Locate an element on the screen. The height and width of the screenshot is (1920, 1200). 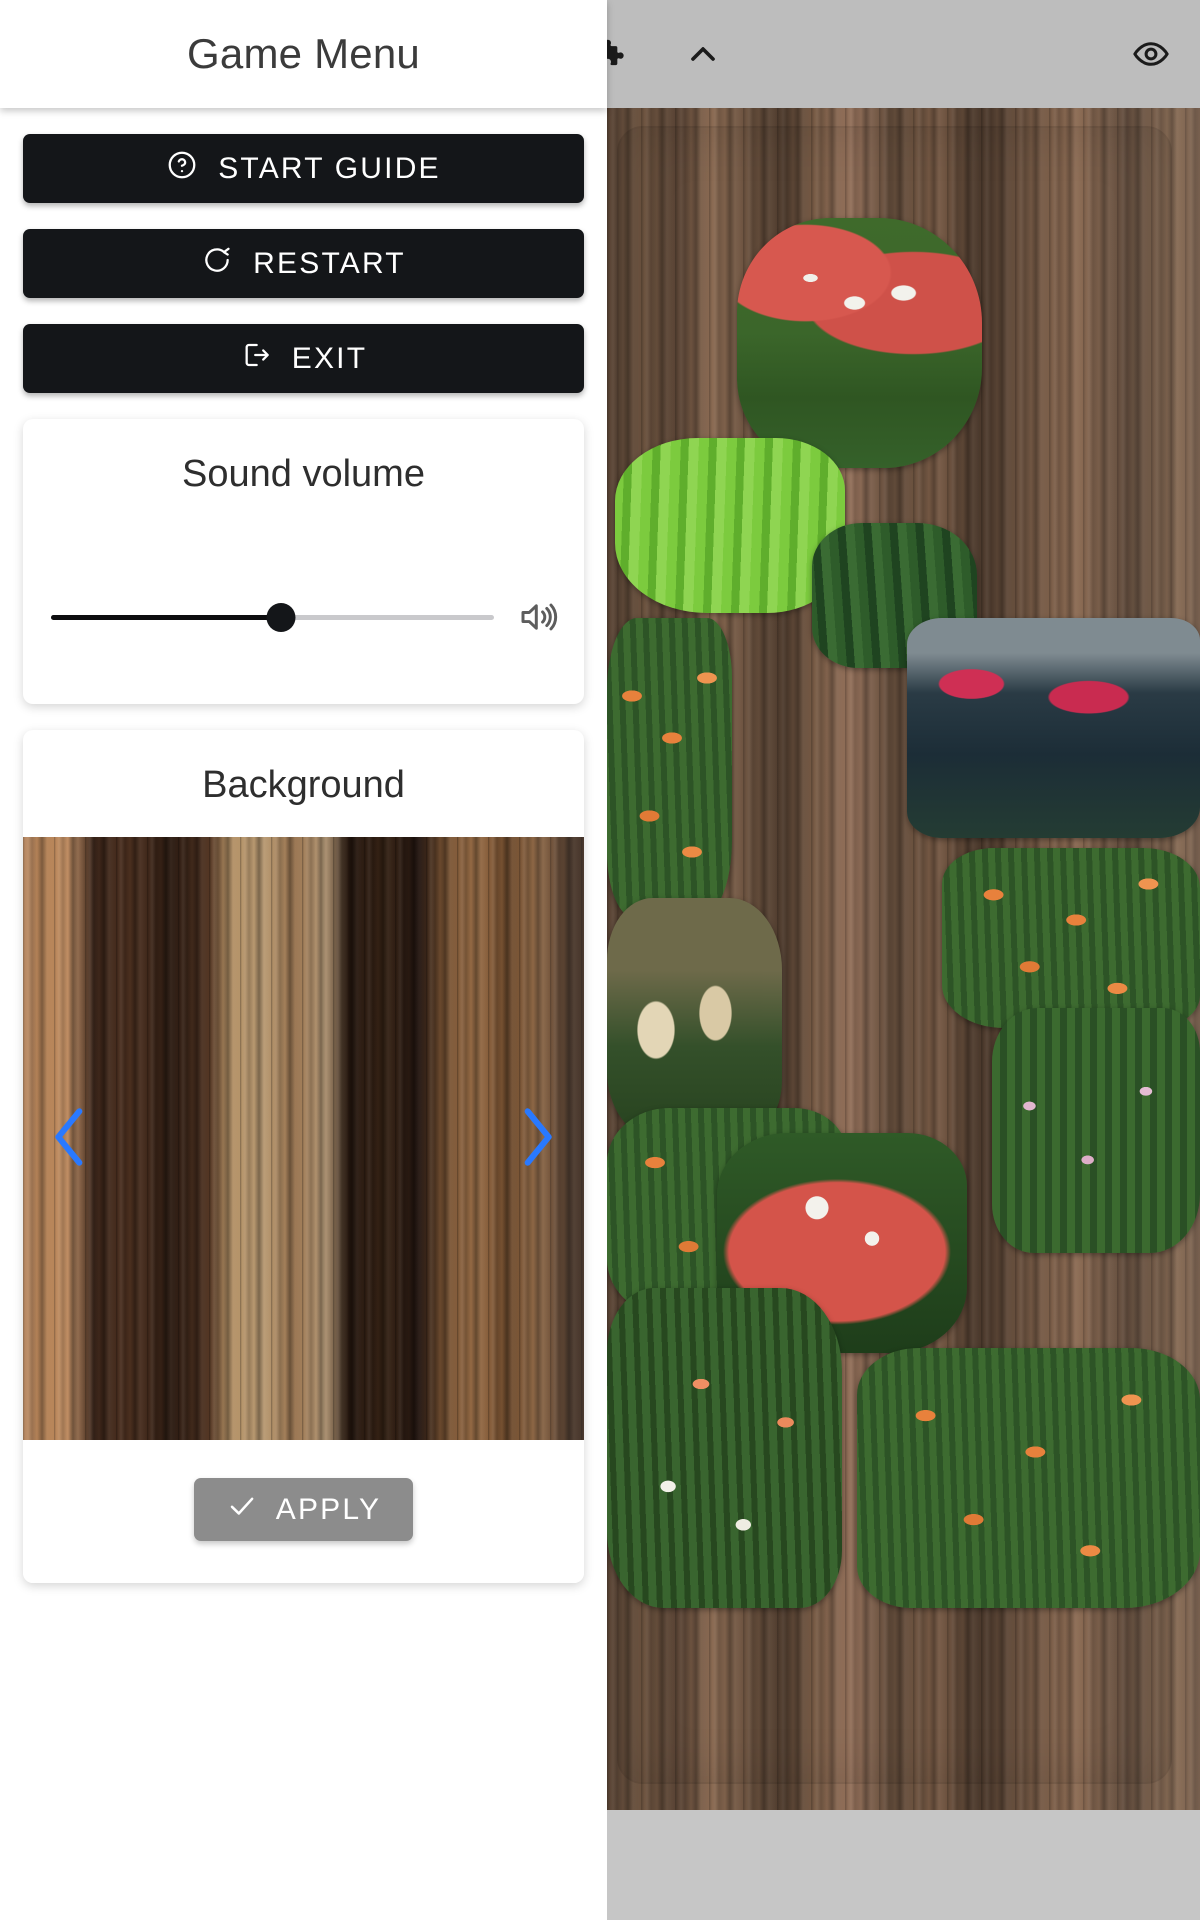
page-title: Game Menu is located at coordinates (303, 53).